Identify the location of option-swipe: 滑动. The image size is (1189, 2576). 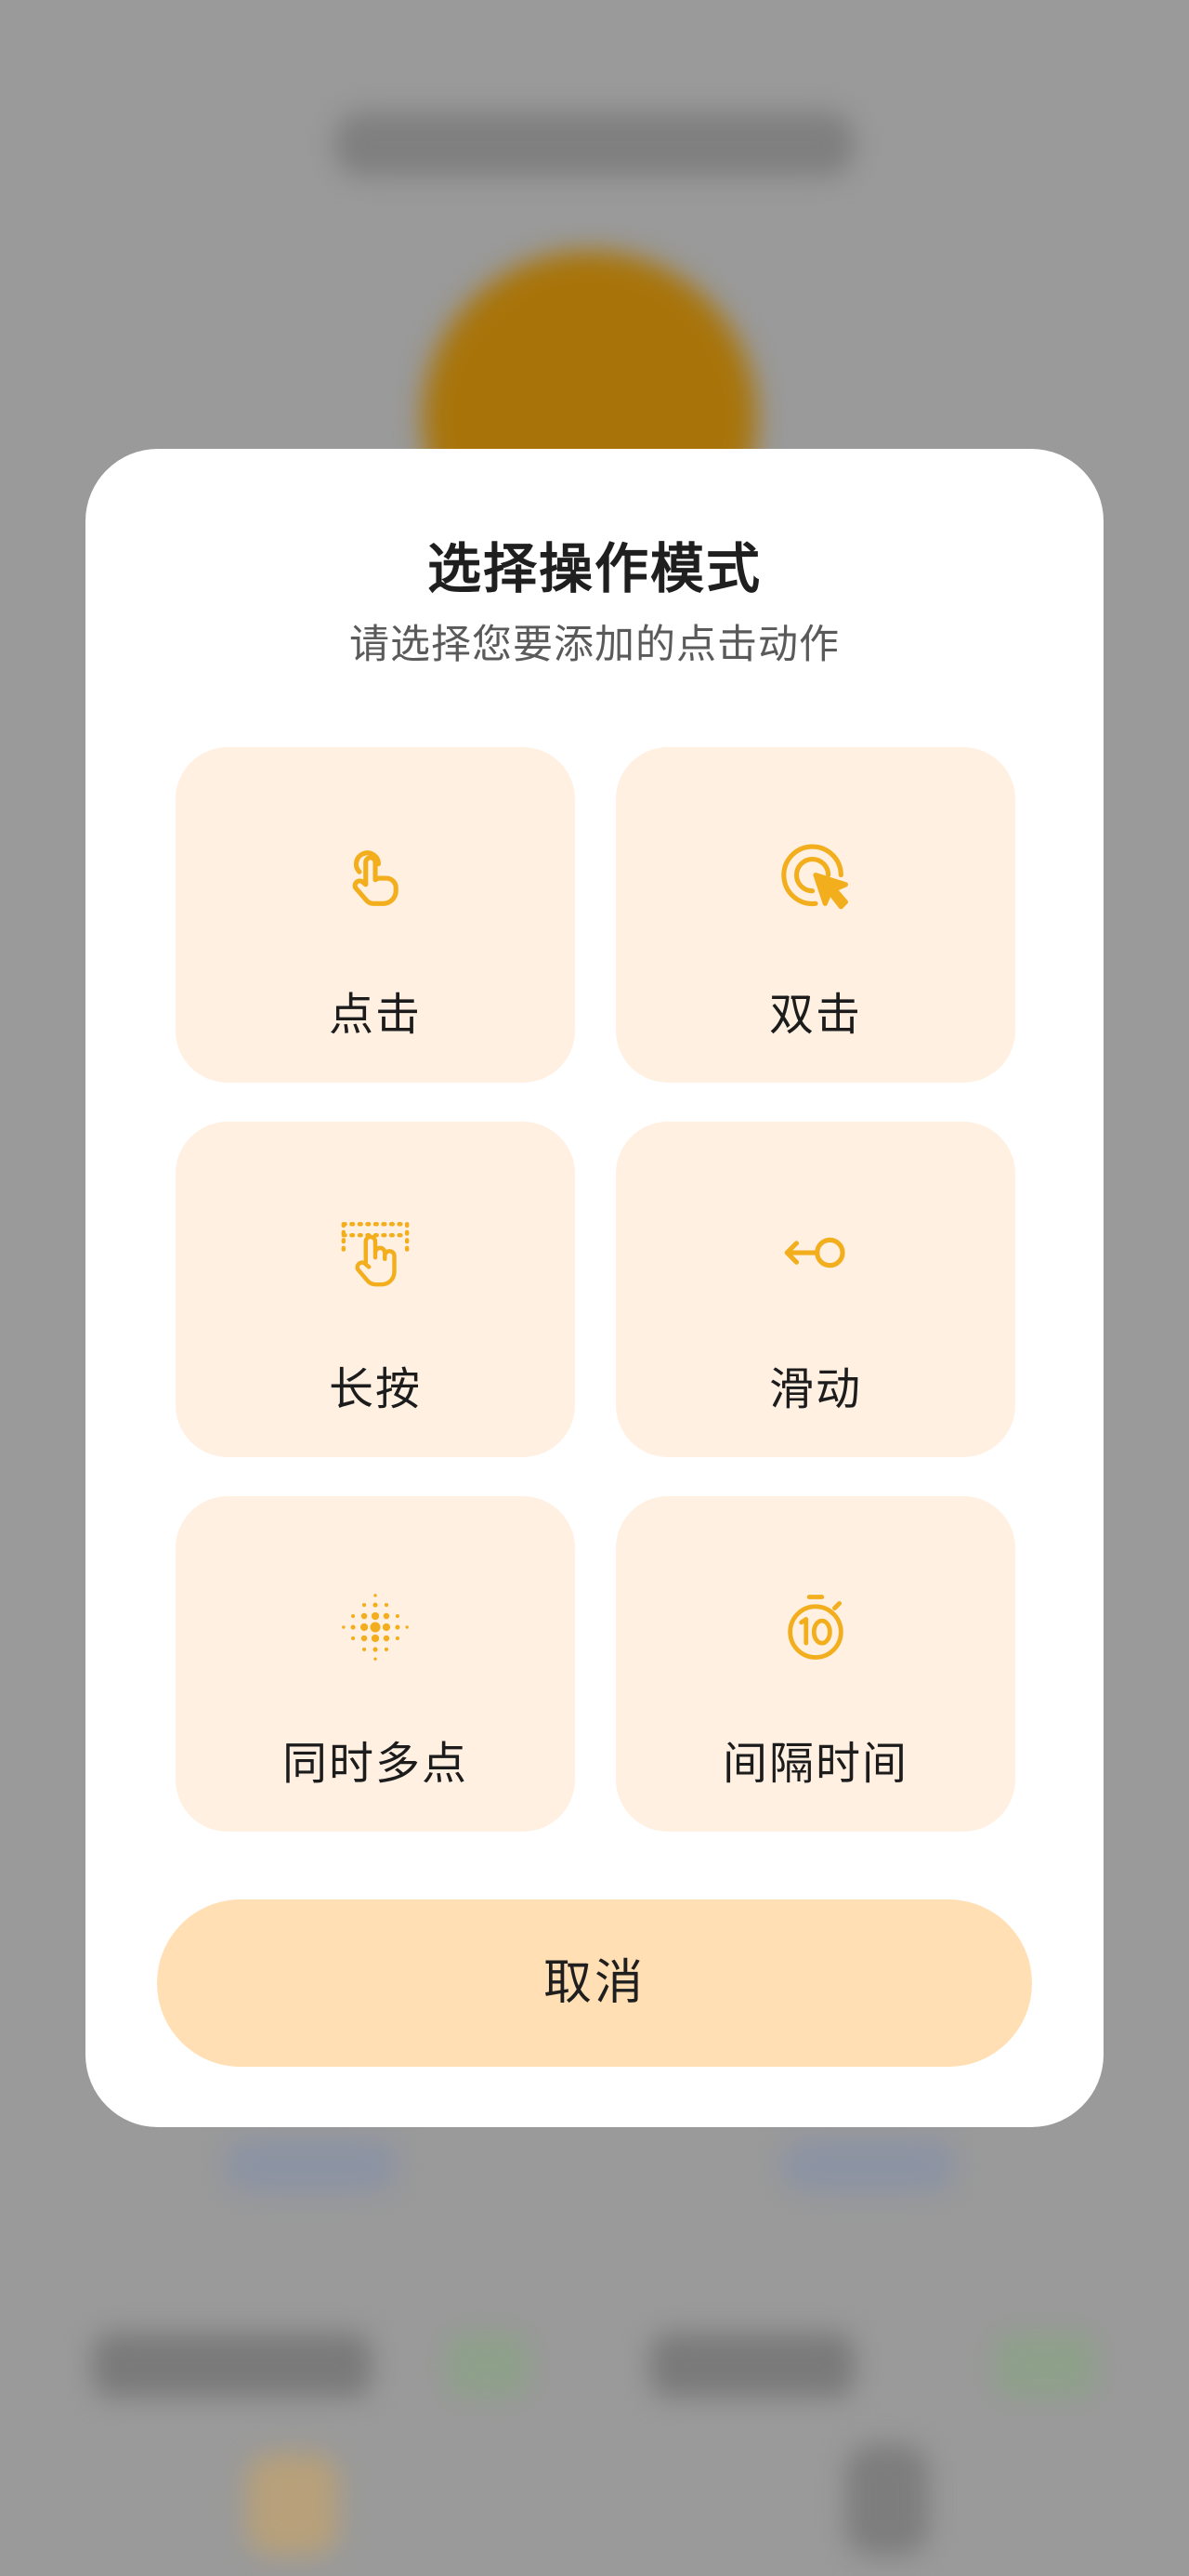
(815, 1289).